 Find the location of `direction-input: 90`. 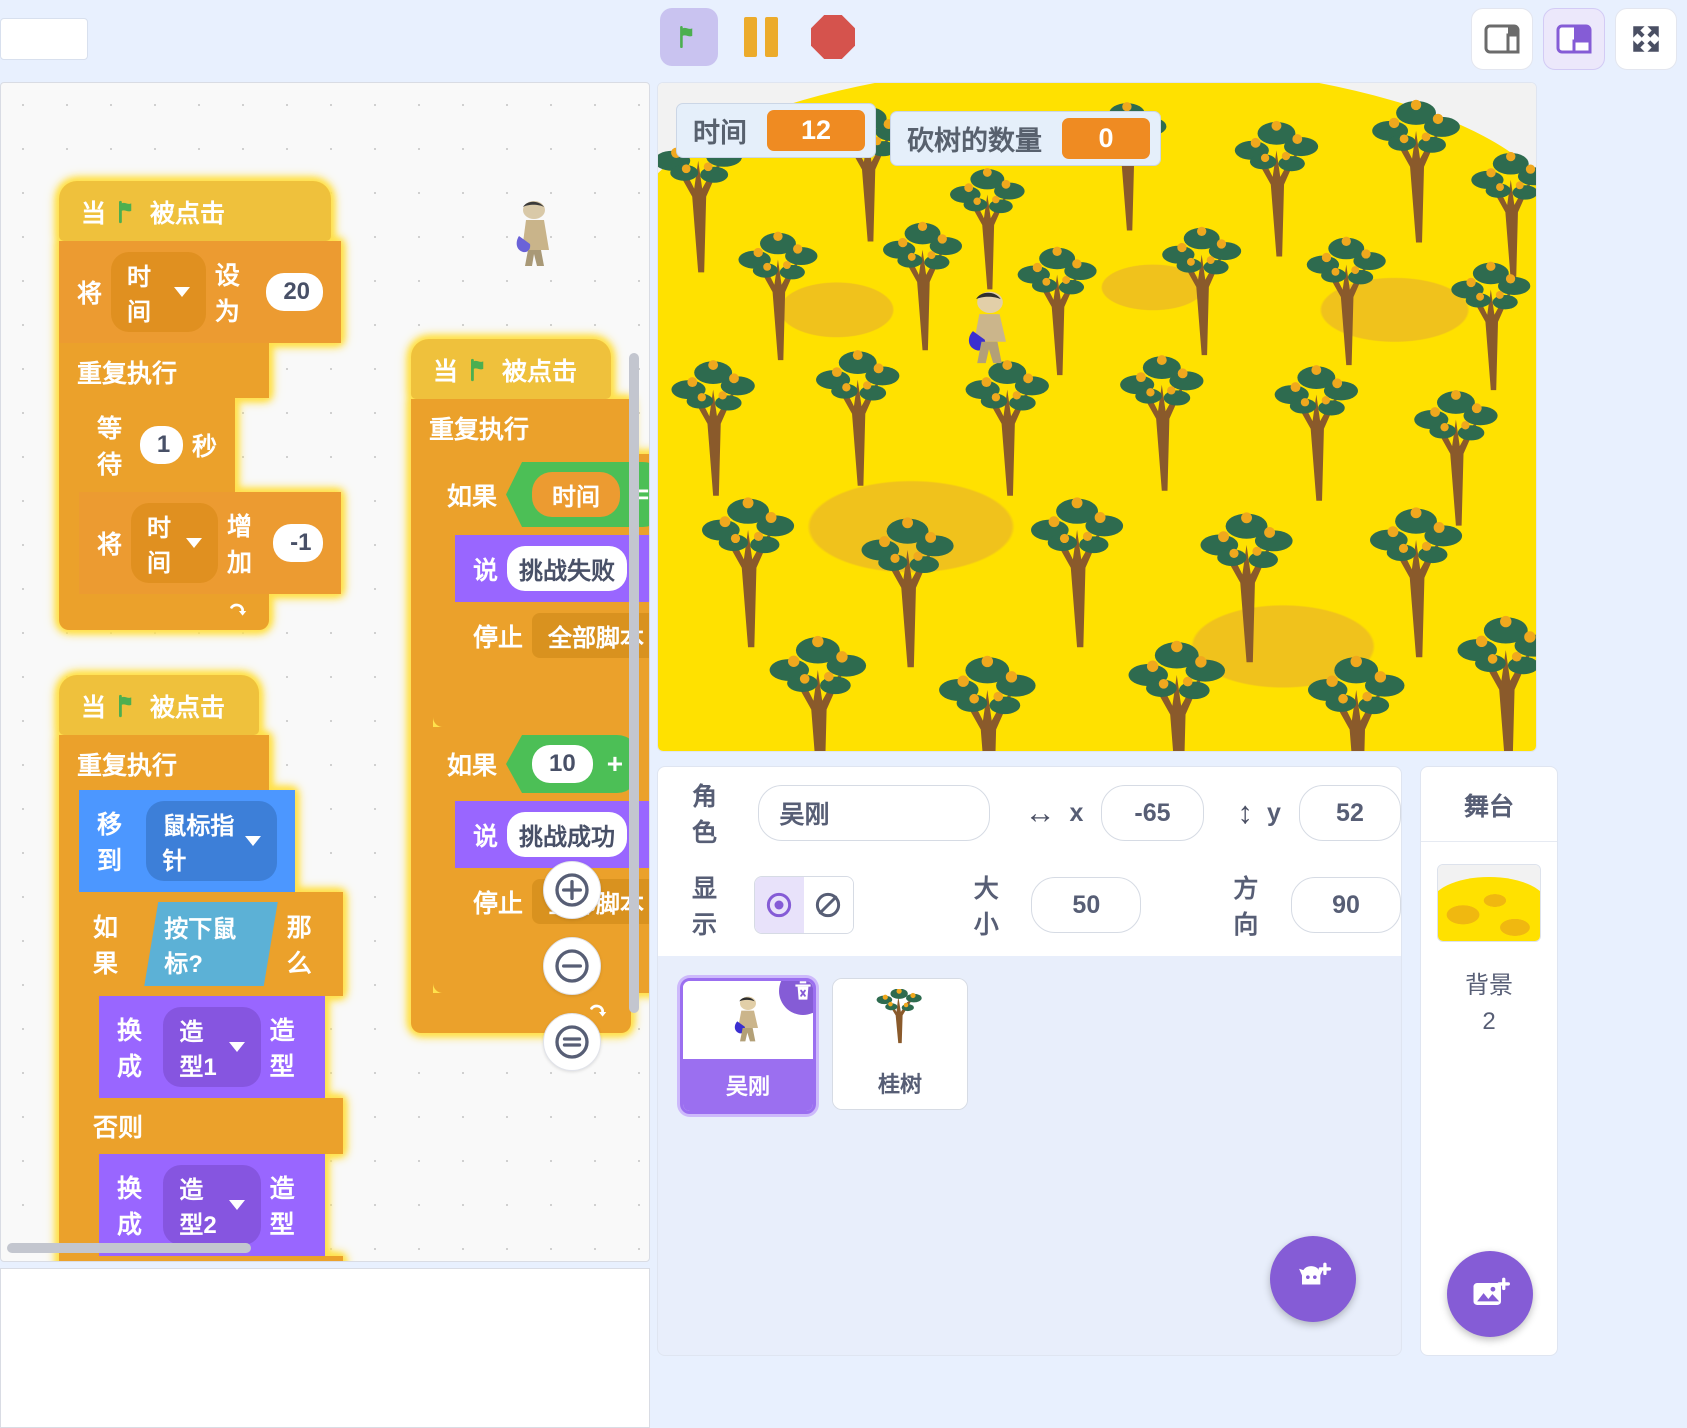

direction-input: 90 is located at coordinates (1345, 905).